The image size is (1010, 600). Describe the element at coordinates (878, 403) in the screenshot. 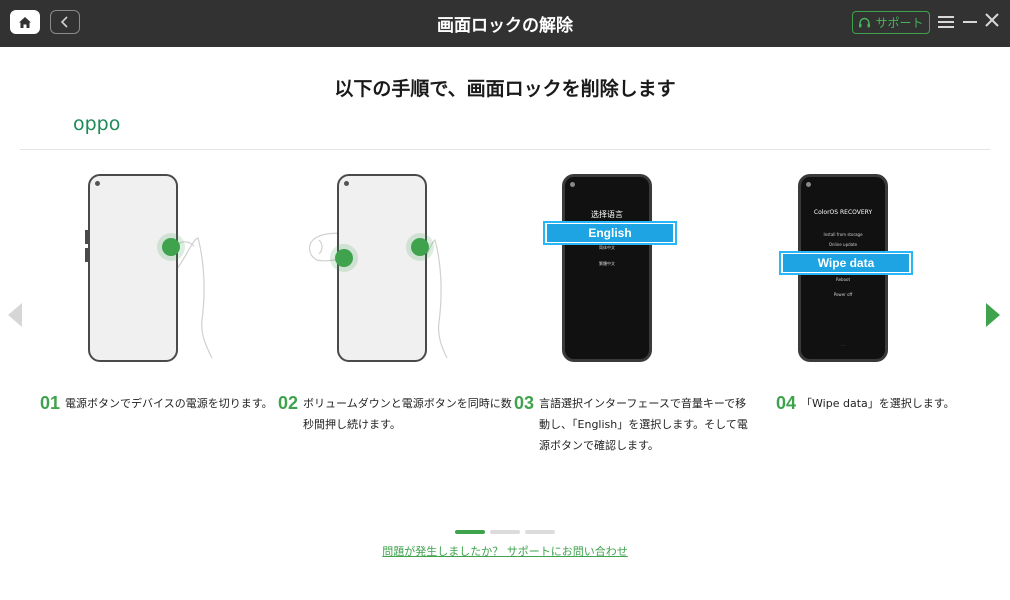

I see `step-description: 「Wipe data」を選択します。` at that location.